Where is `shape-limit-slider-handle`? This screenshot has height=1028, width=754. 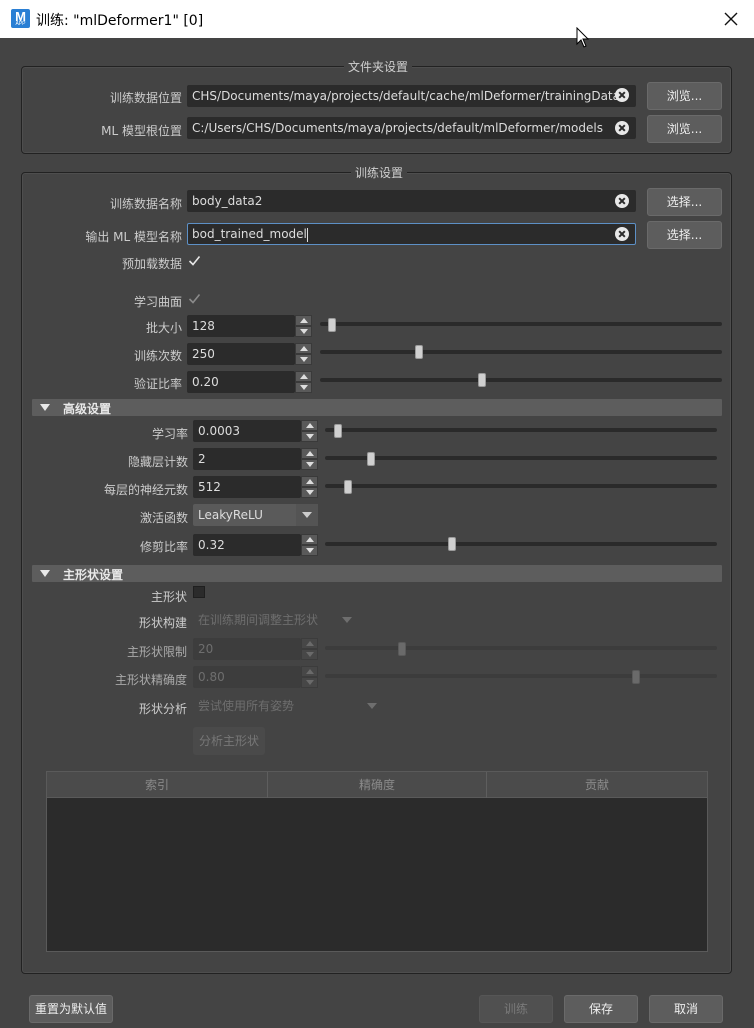
shape-limit-slider-handle is located at coordinates (402, 649).